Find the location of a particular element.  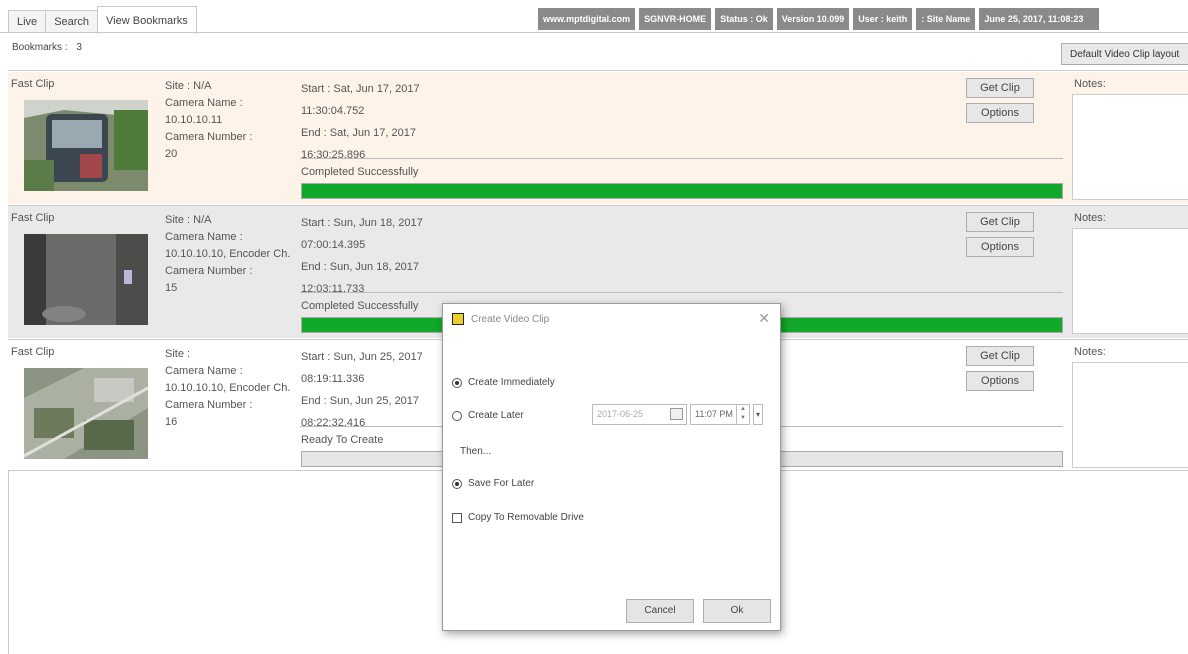

camera-number: 20 is located at coordinates (171, 154).